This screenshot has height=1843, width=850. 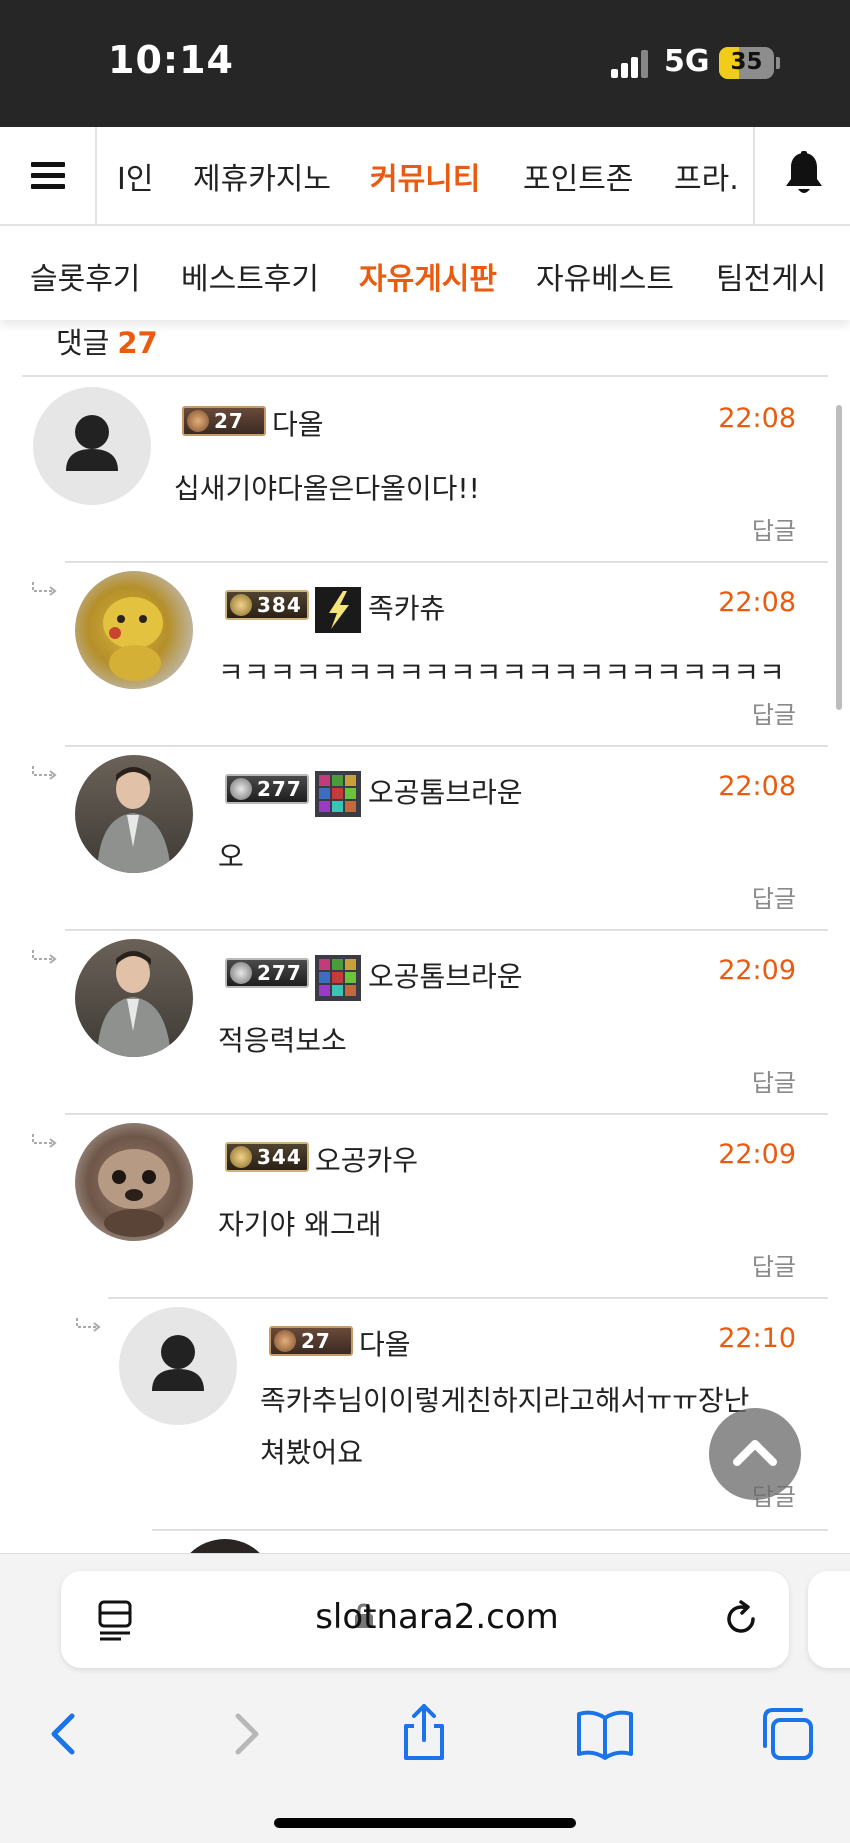 What do you see at coordinates (839, 557) in the screenshot?
I see `scrollbar` at bounding box center [839, 557].